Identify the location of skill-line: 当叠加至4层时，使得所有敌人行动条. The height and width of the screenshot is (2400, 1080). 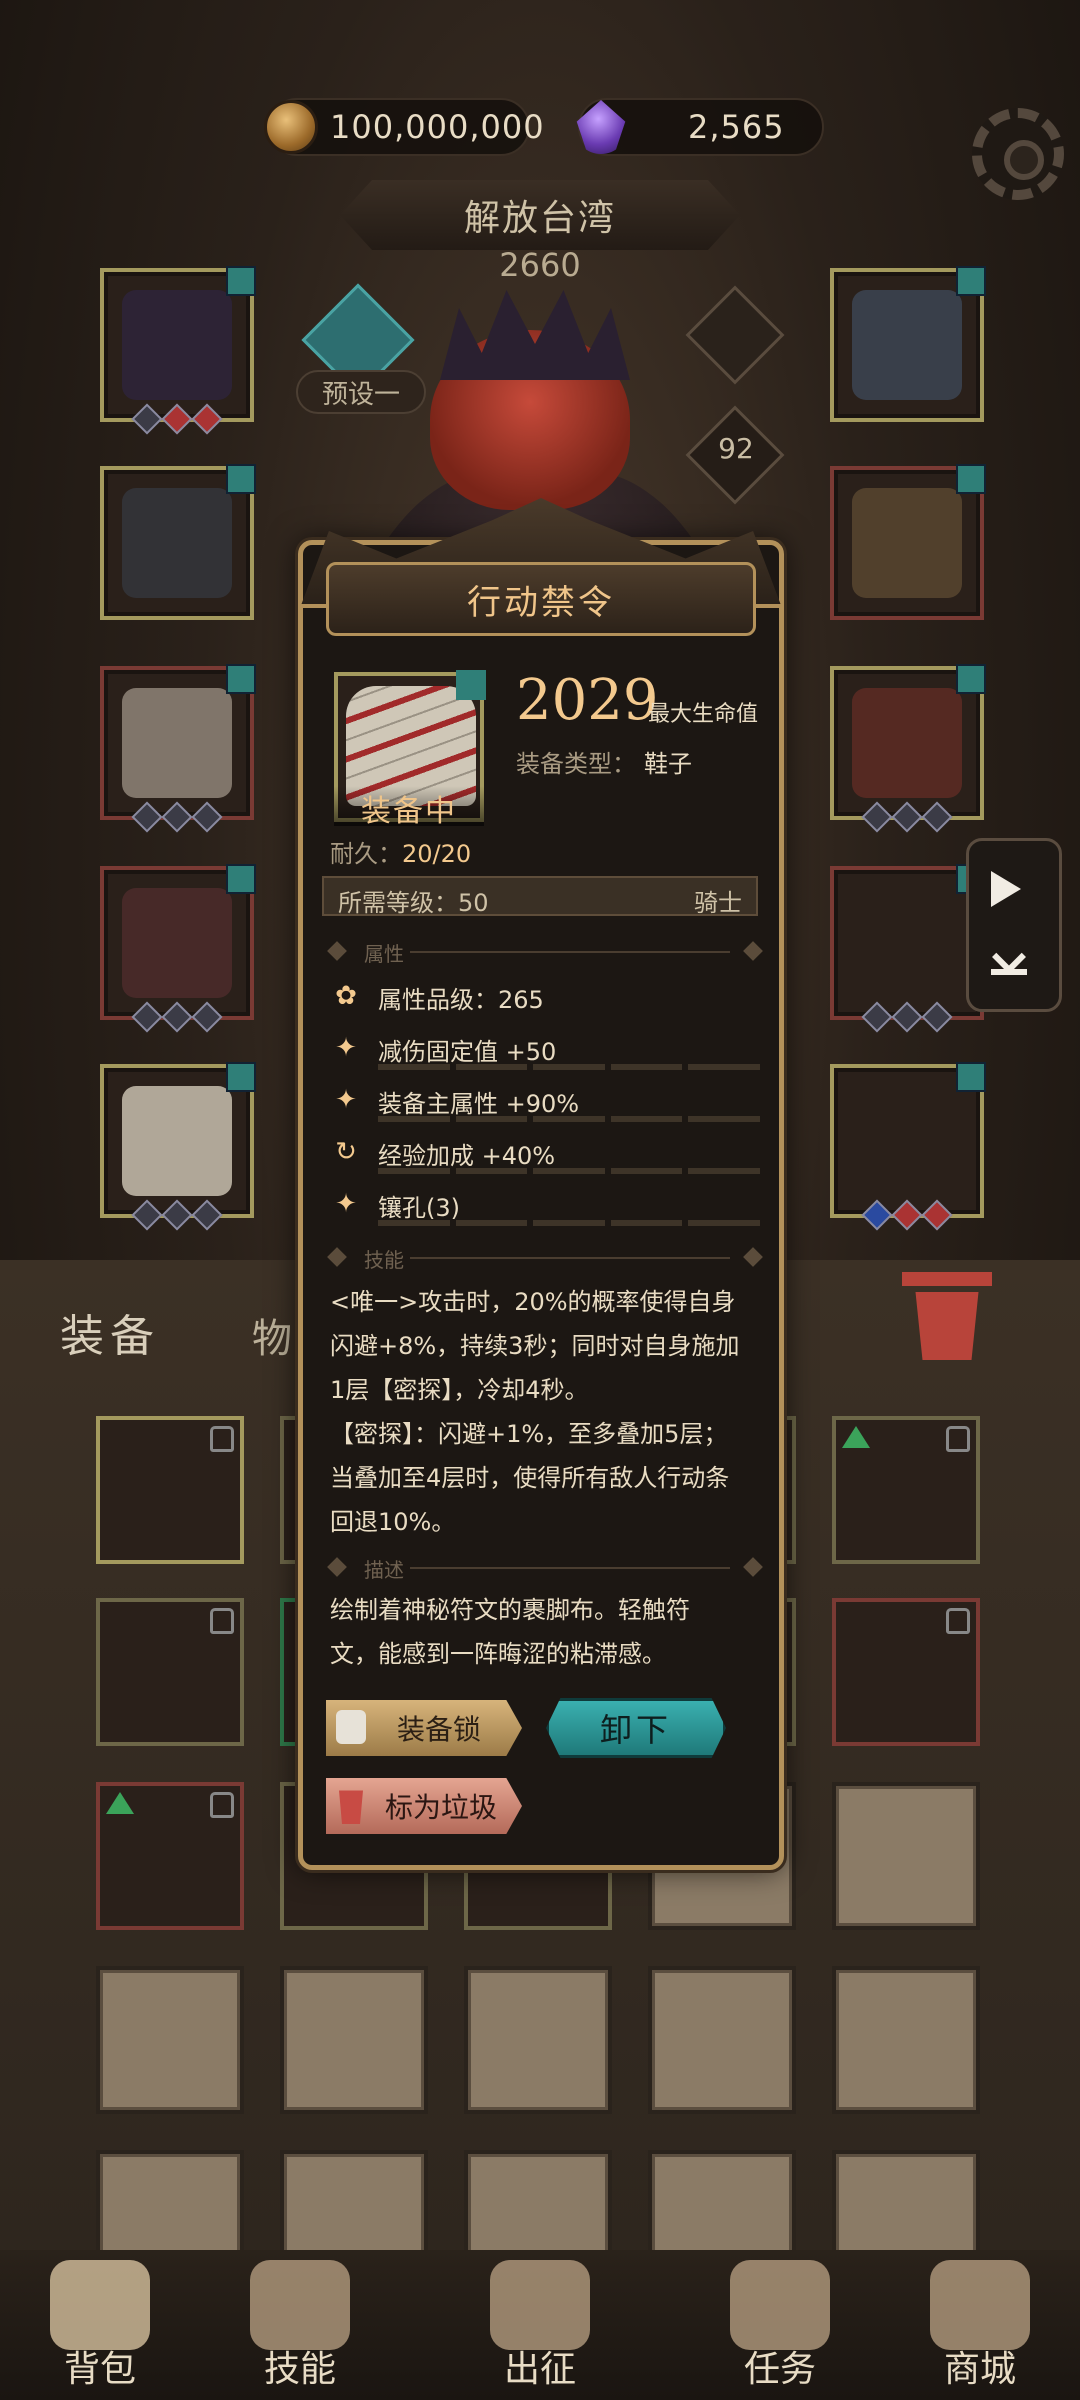
(530, 1478).